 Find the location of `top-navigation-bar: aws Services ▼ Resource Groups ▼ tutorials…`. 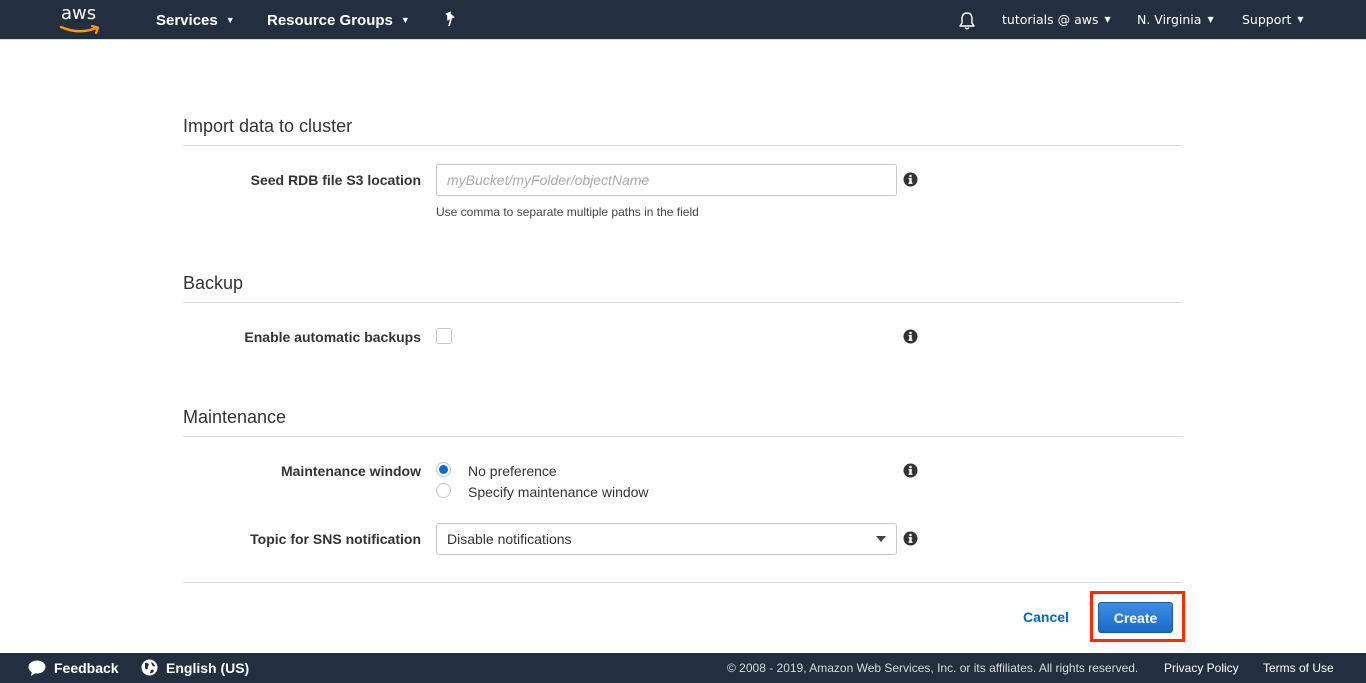

top-navigation-bar: aws Services ▼ Resource Groups ▼ tutorials… is located at coordinates (683, 20).